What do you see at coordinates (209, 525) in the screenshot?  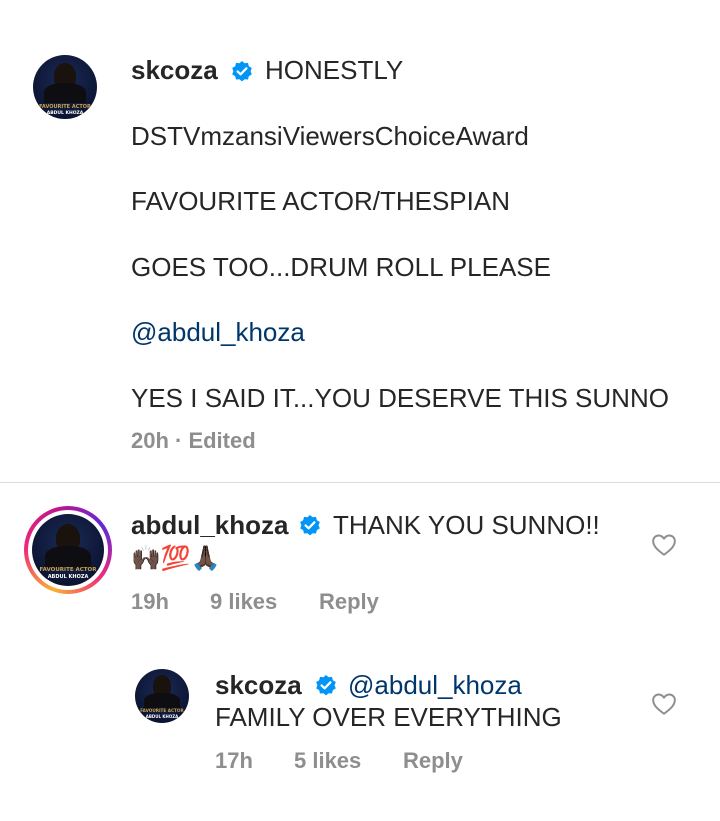 I see `comment-username: abdul_khoza` at bounding box center [209, 525].